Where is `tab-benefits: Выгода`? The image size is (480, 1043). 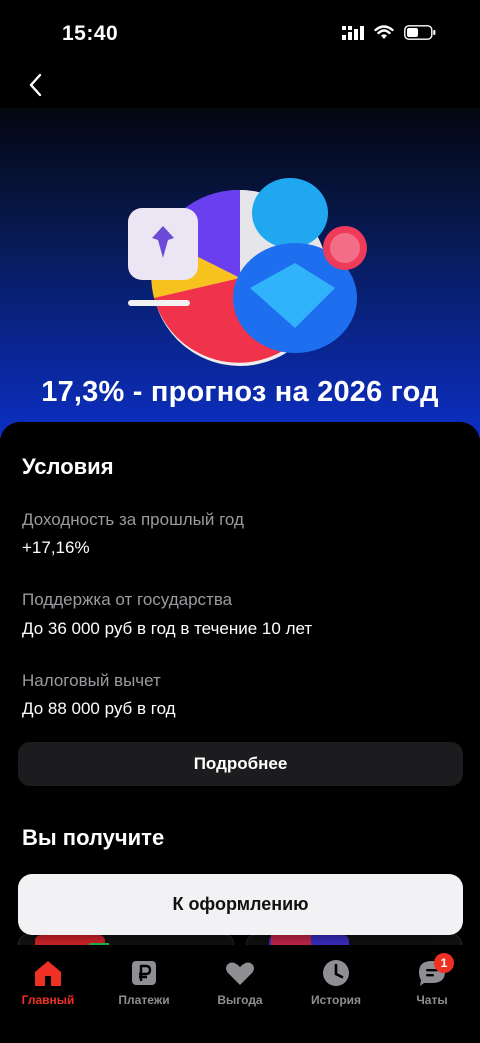
tab-benefits: Выгода is located at coordinates (240, 982).